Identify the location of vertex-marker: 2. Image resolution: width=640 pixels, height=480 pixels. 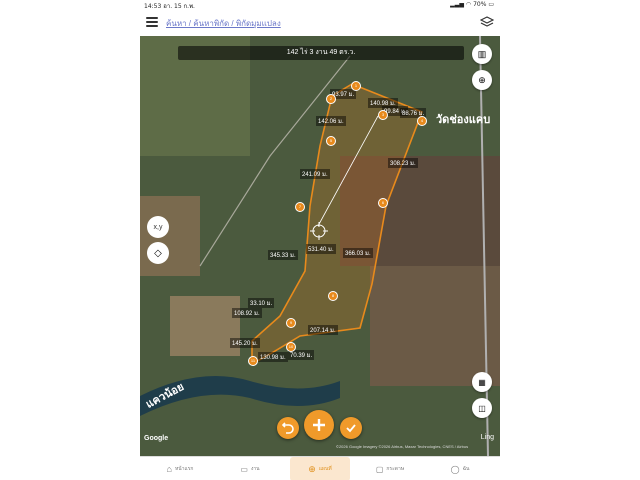
(331, 99).